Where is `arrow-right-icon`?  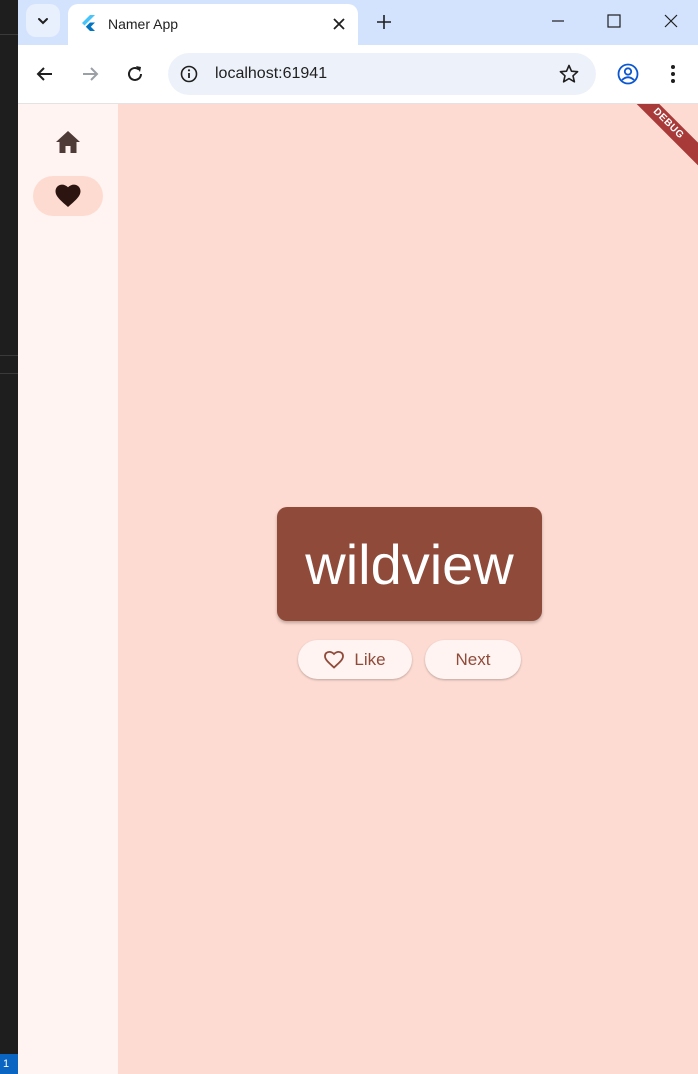
arrow-right-icon is located at coordinates (91, 74).